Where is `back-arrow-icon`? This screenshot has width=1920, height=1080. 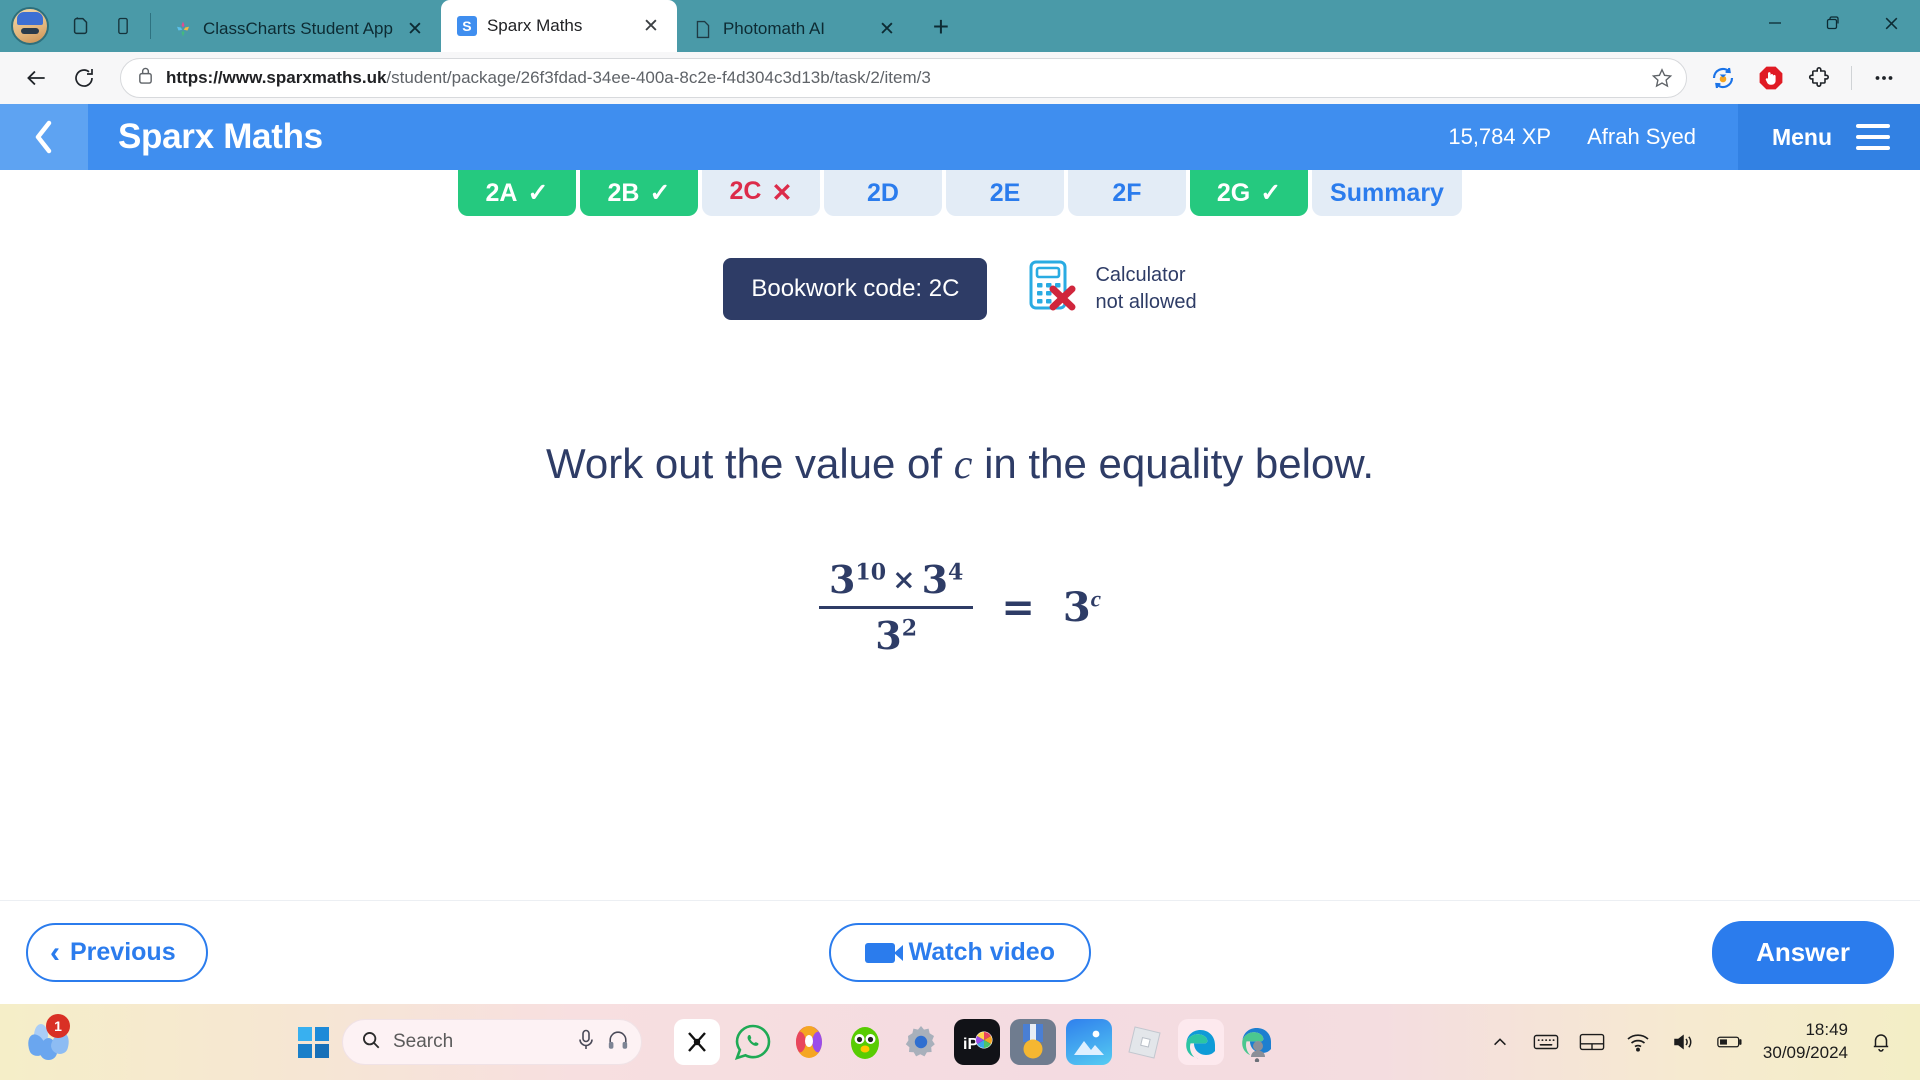
back-arrow-icon is located at coordinates (36, 78).